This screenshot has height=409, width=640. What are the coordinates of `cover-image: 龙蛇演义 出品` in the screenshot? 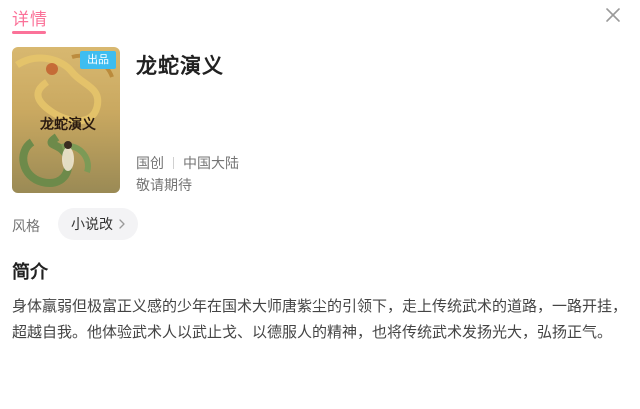 It's located at (66, 120).